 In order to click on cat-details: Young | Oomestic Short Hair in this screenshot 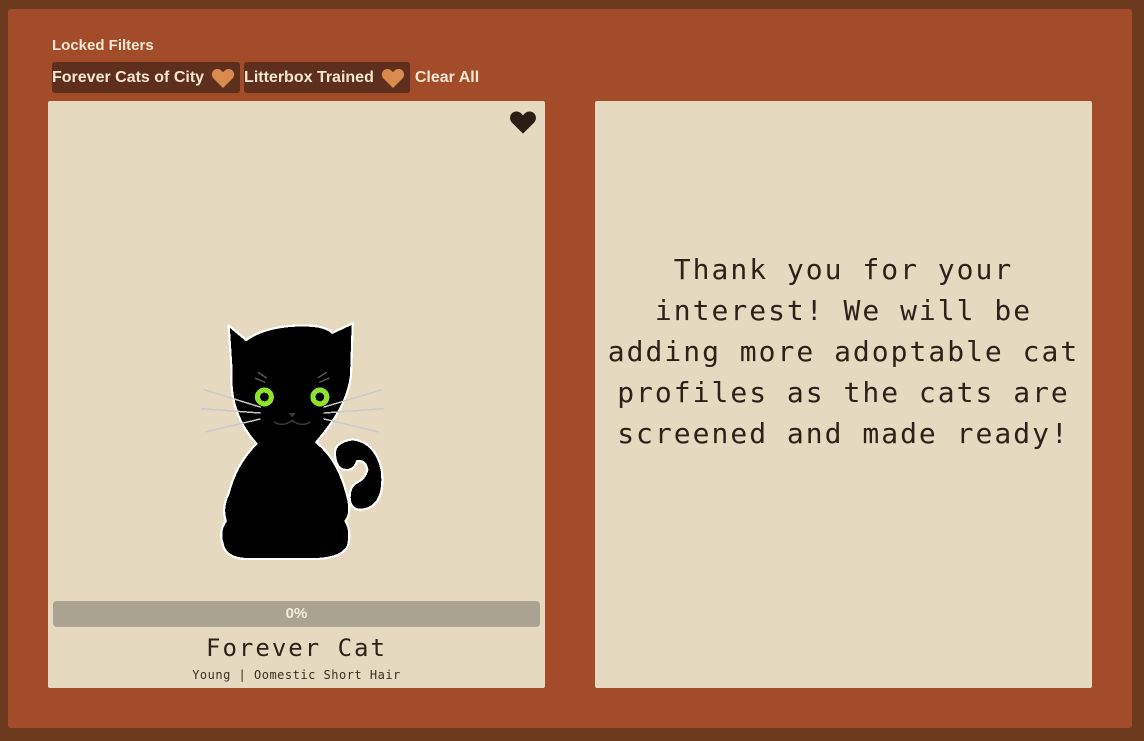, I will do `click(296, 675)`.